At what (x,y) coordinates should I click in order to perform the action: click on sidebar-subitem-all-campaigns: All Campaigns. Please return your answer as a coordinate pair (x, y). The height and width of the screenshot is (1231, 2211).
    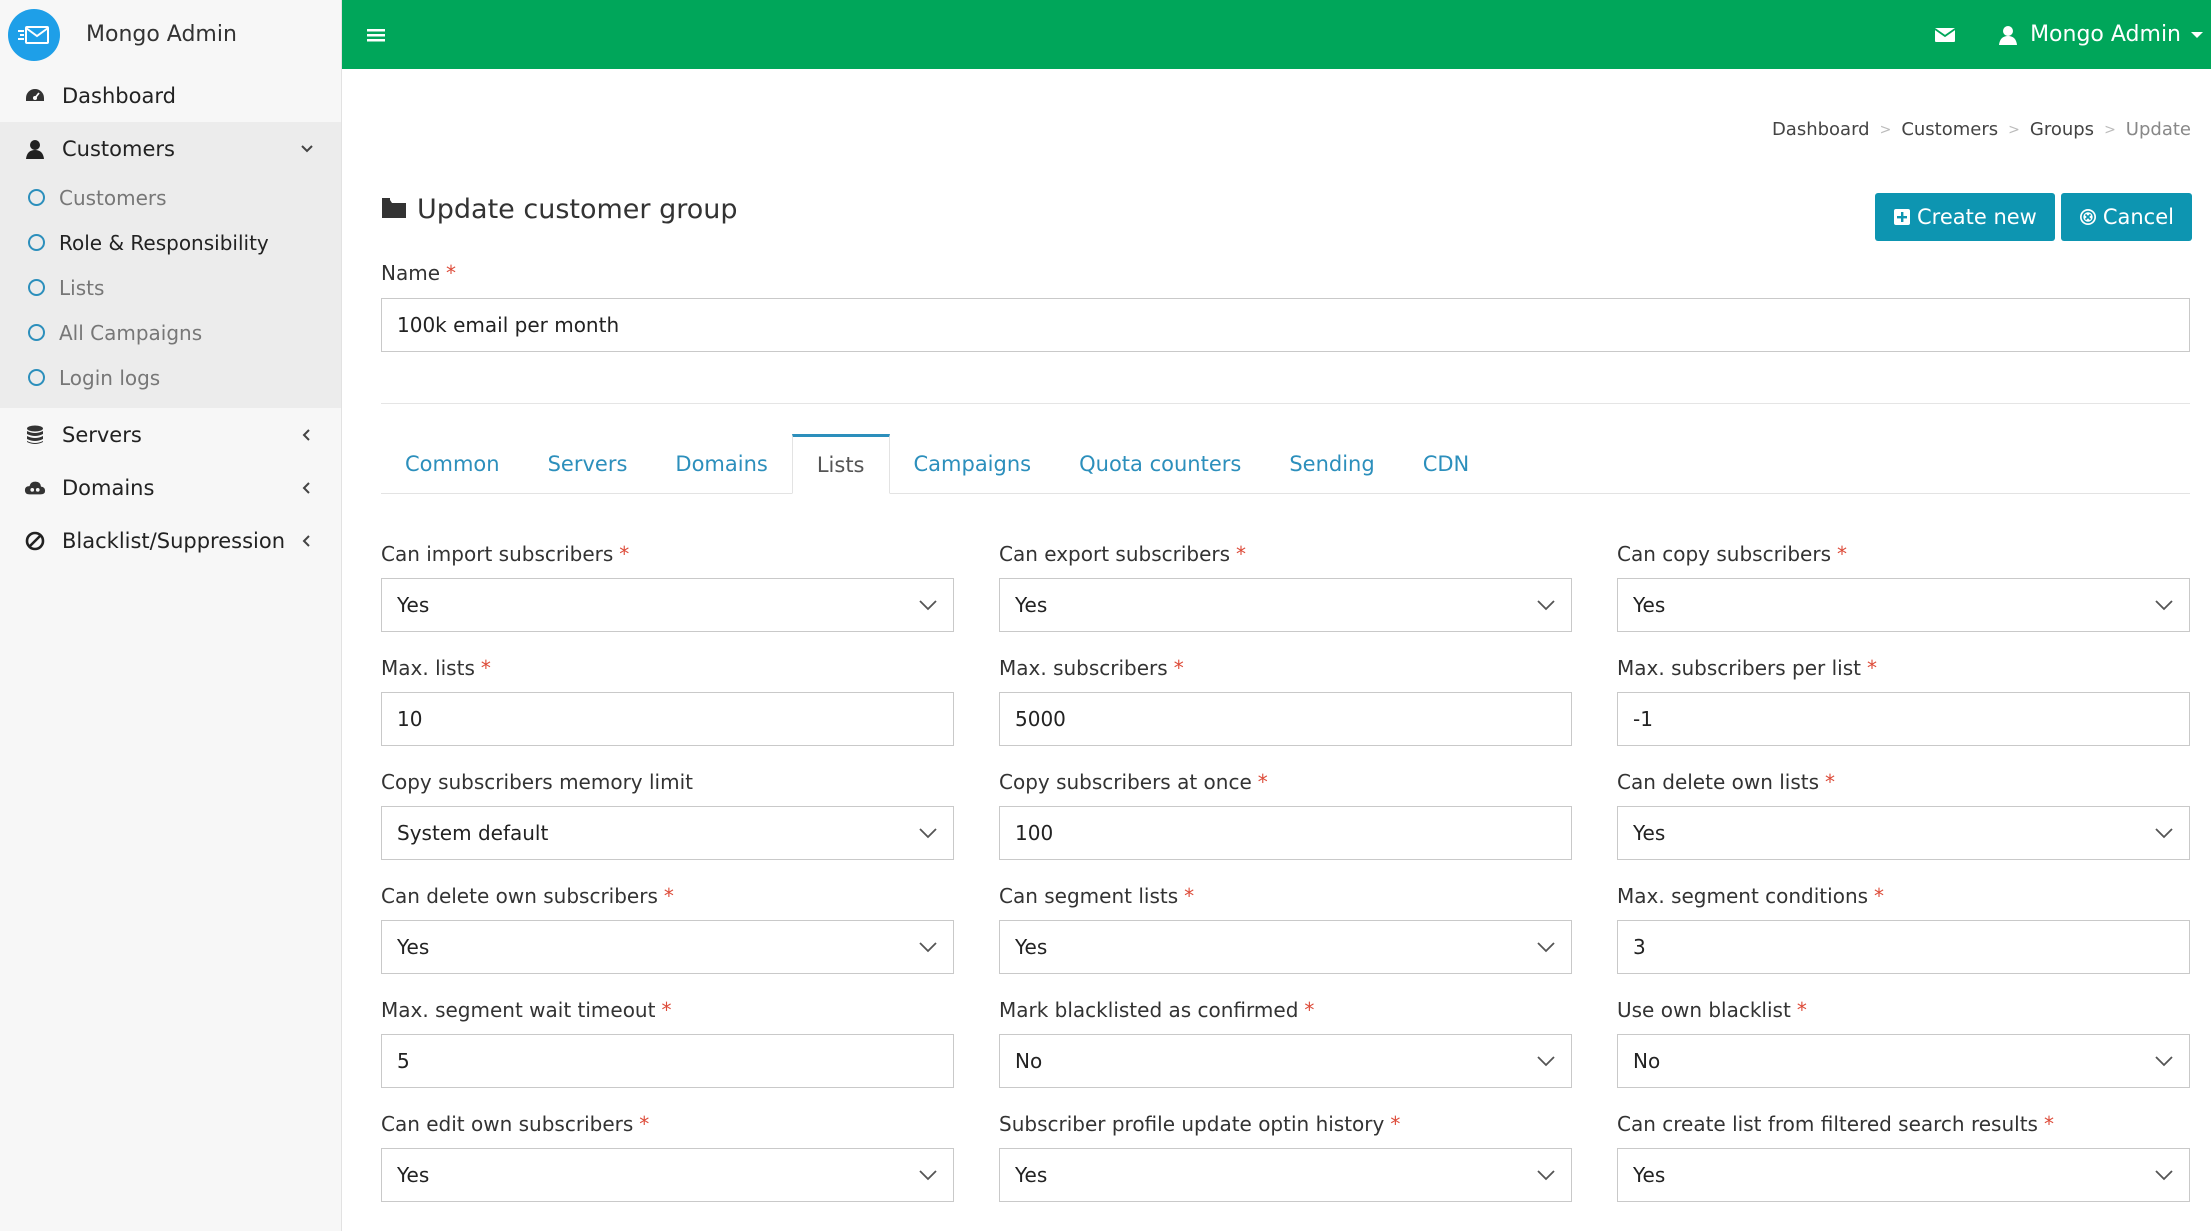
    Looking at the image, I should click on (170, 332).